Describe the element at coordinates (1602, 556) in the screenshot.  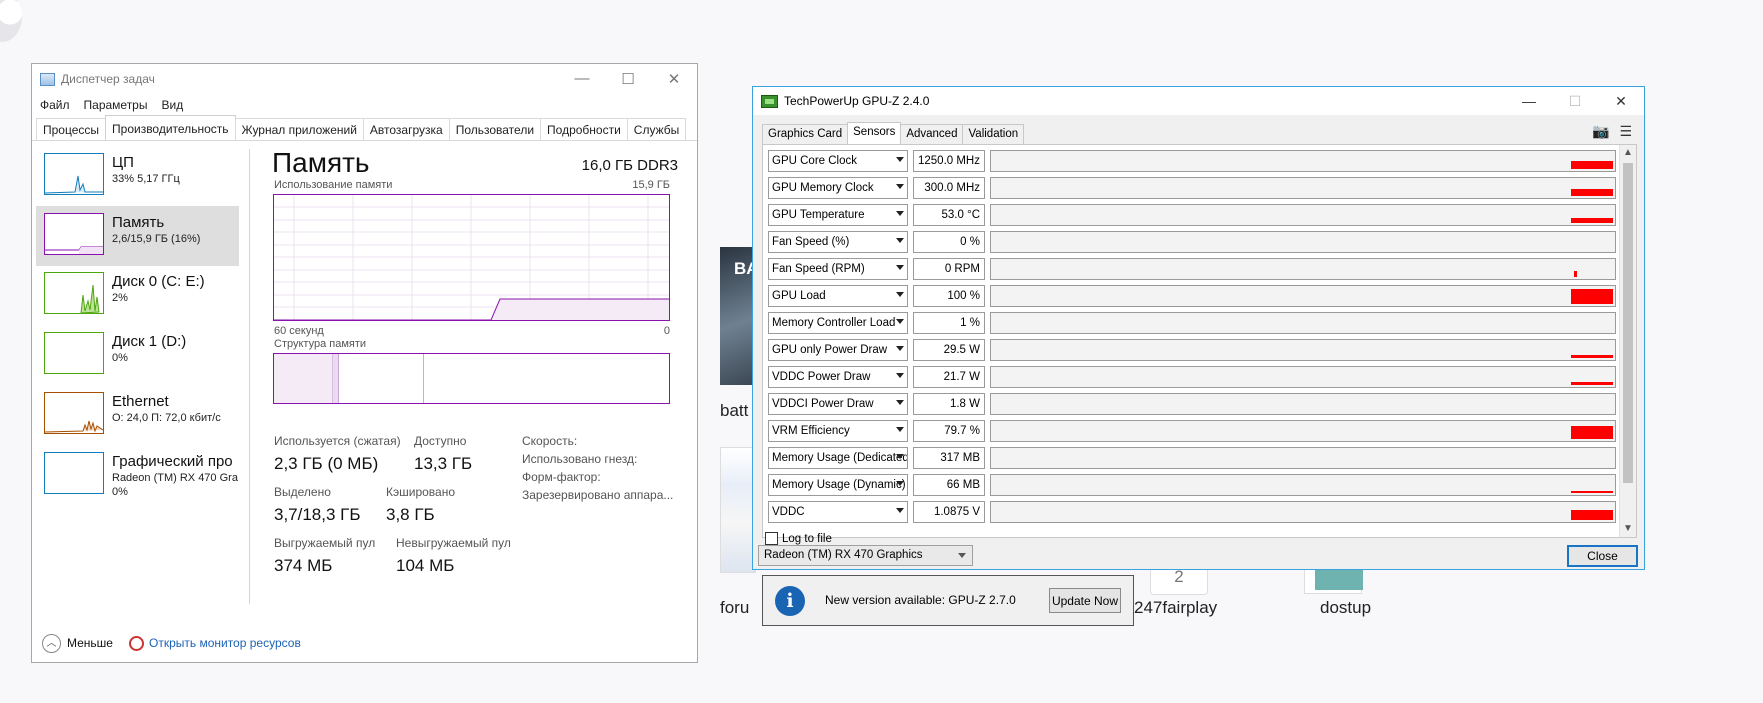
I see `close-button: Close` at that location.